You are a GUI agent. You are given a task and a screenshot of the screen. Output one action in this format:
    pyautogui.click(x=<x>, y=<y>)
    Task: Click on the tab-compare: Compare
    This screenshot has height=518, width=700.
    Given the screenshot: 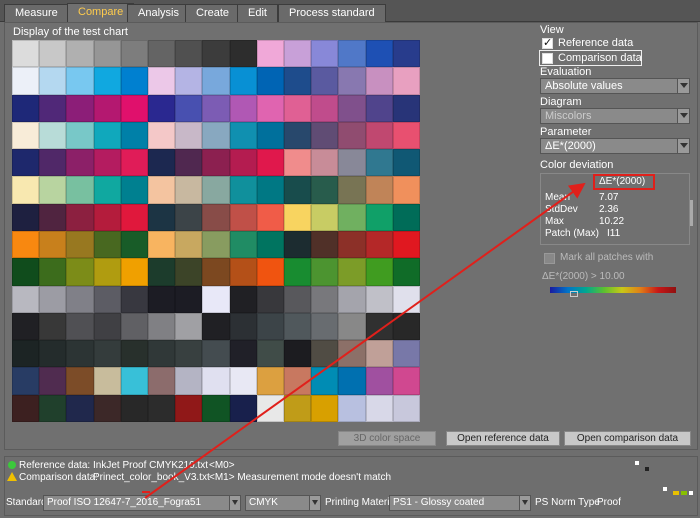 What is the action you would take?
    pyautogui.click(x=101, y=13)
    